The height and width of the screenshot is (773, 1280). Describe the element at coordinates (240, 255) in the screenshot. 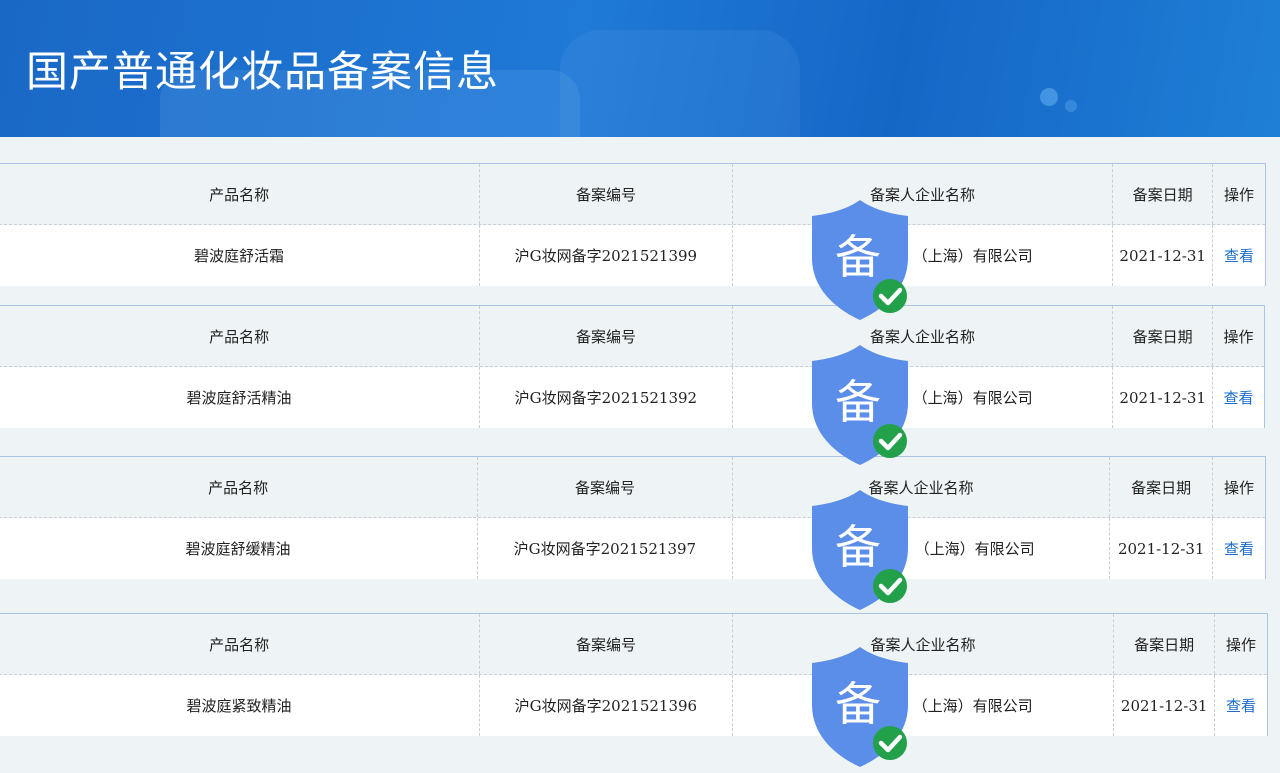

I see `product-name: 碧波庭舒活霜` at that location.